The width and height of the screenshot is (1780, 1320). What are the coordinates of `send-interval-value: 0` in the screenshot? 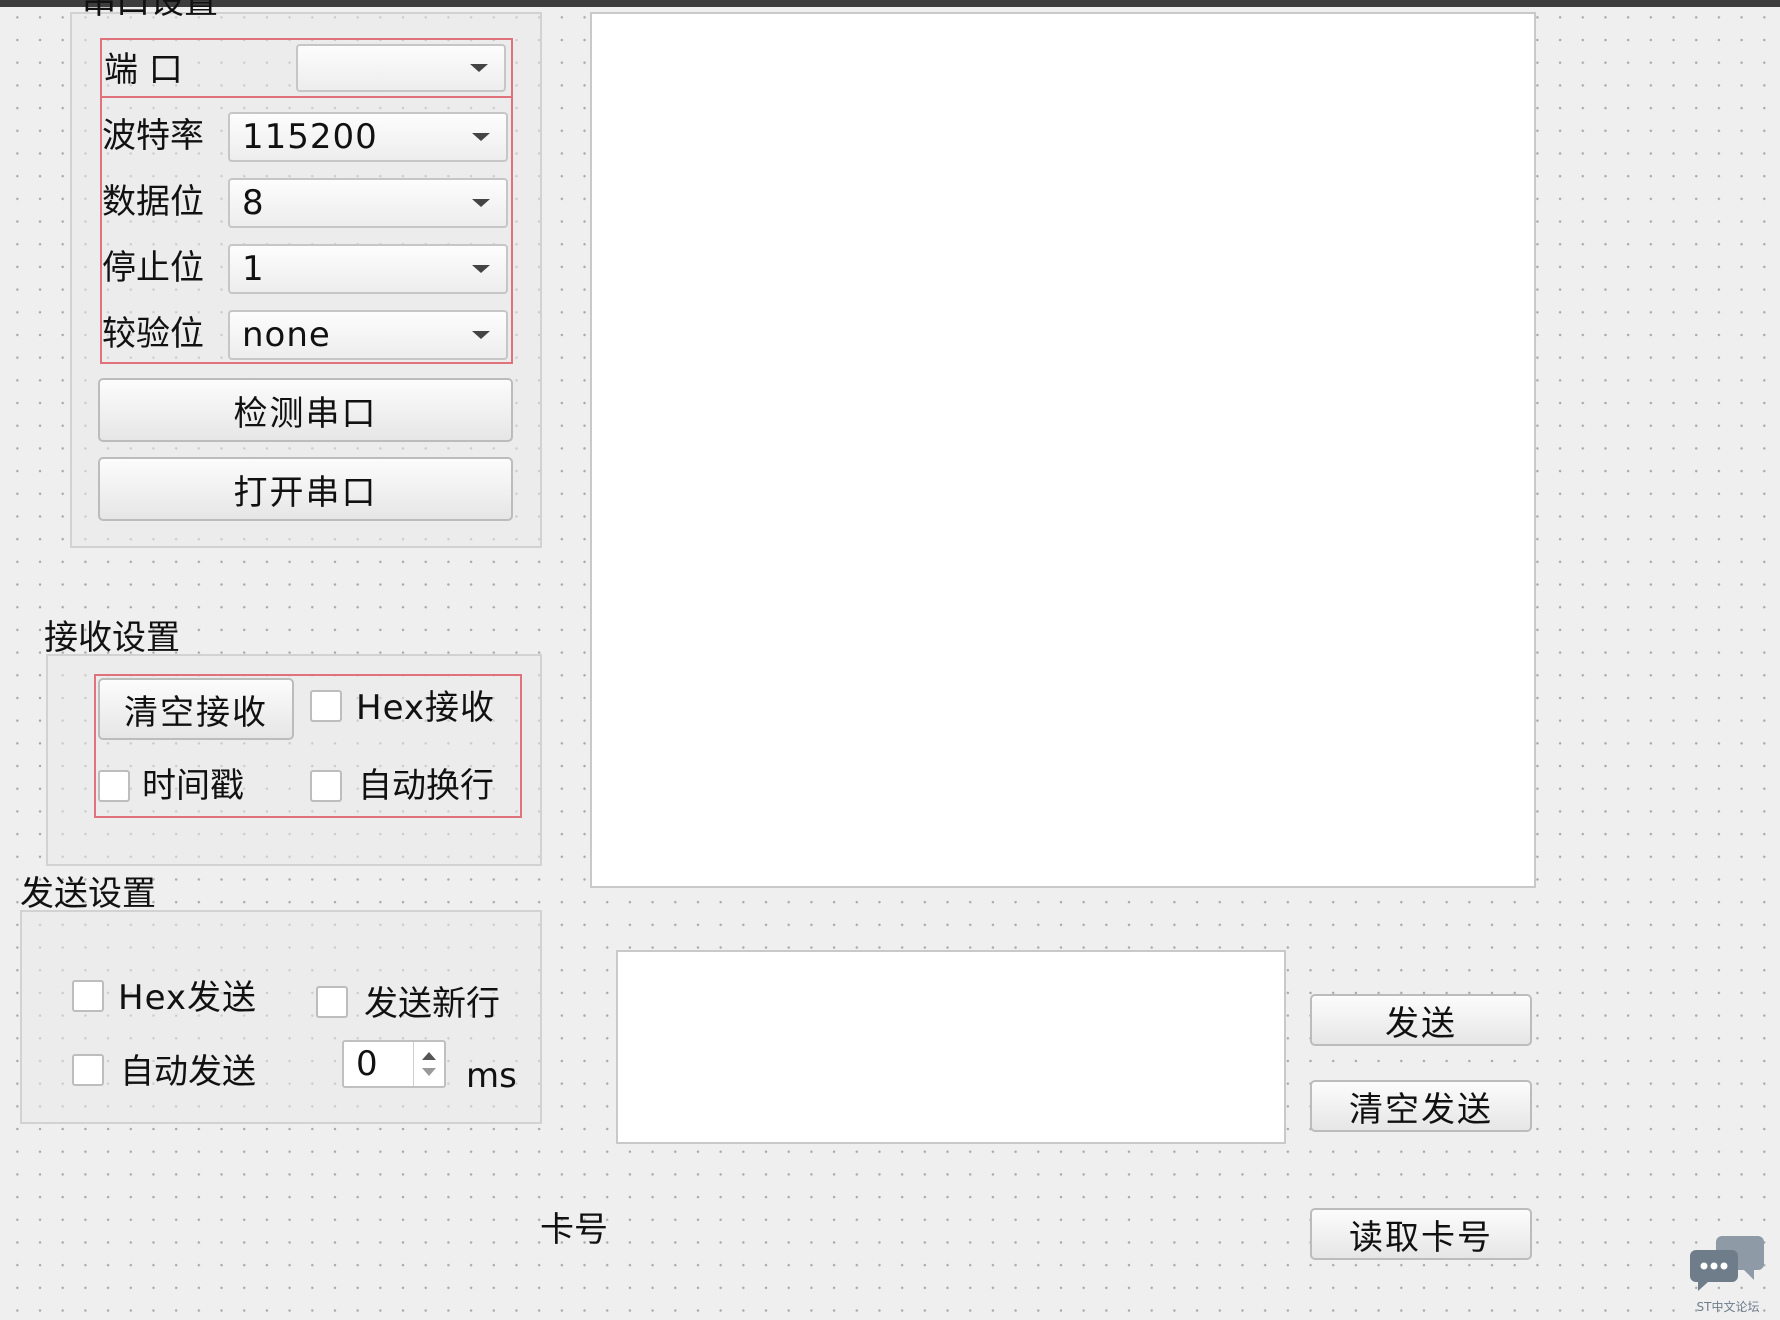 It's located at (367, 1064).